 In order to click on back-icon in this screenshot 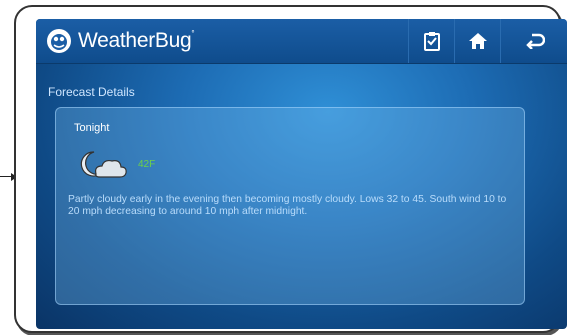, I will do `click(535, 41)`.